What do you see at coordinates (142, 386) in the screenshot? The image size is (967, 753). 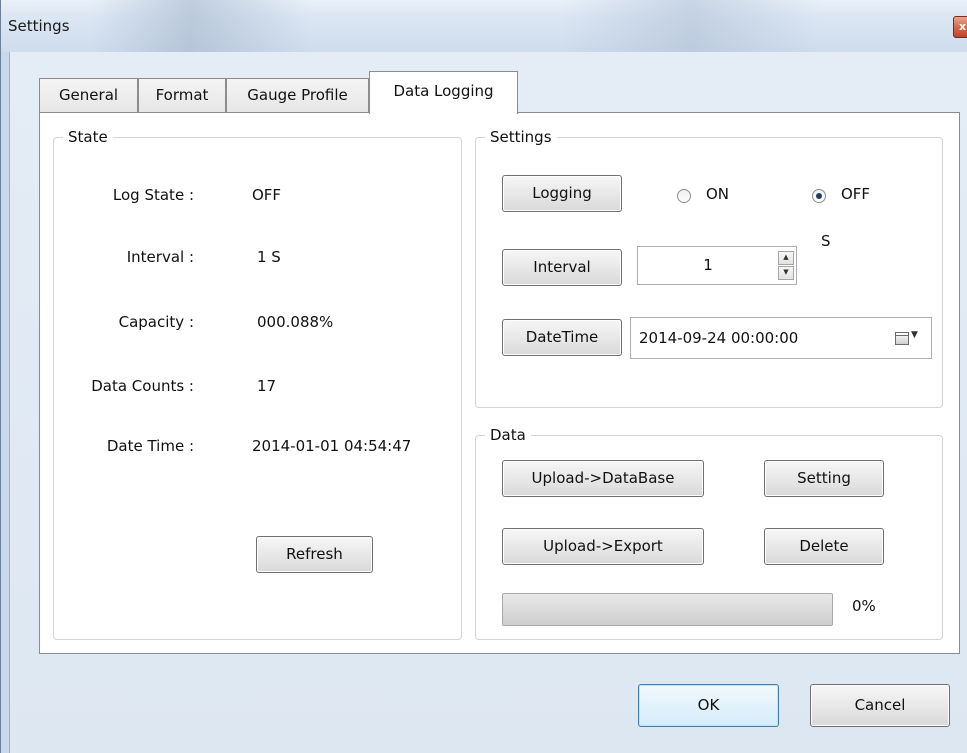 I see `data-counts-label: Data Counts :` at bounding box center [142, 386].